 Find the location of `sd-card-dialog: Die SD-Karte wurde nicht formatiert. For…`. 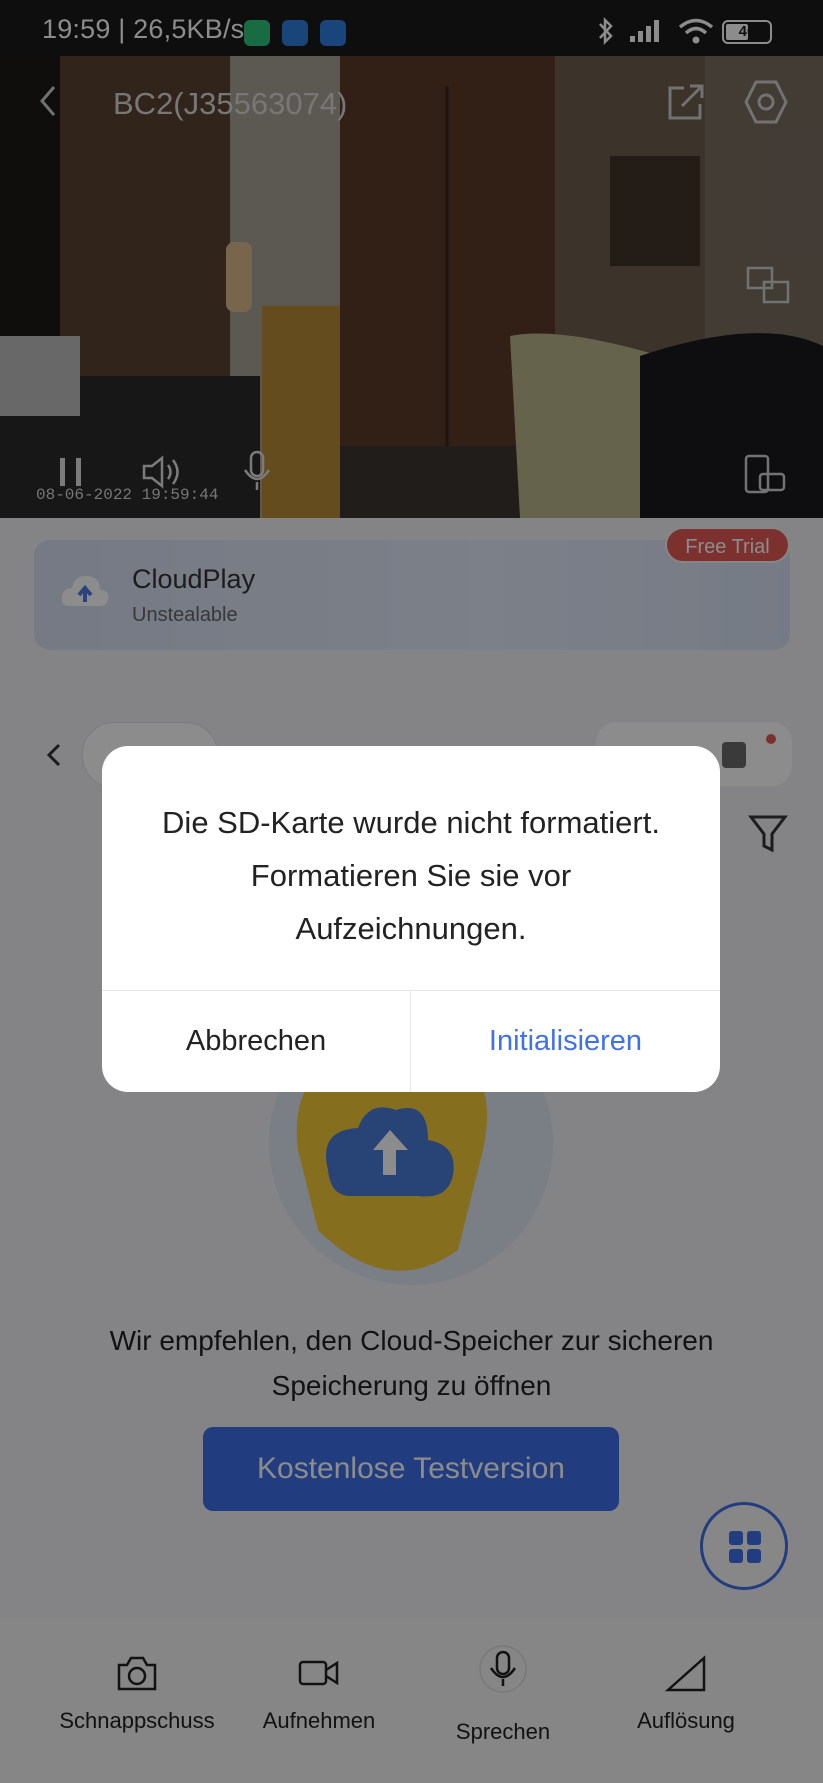

sd-card-dialog: Die SD-Karte wurde nicht formatiert. For… is located at coordinates (411, 919).